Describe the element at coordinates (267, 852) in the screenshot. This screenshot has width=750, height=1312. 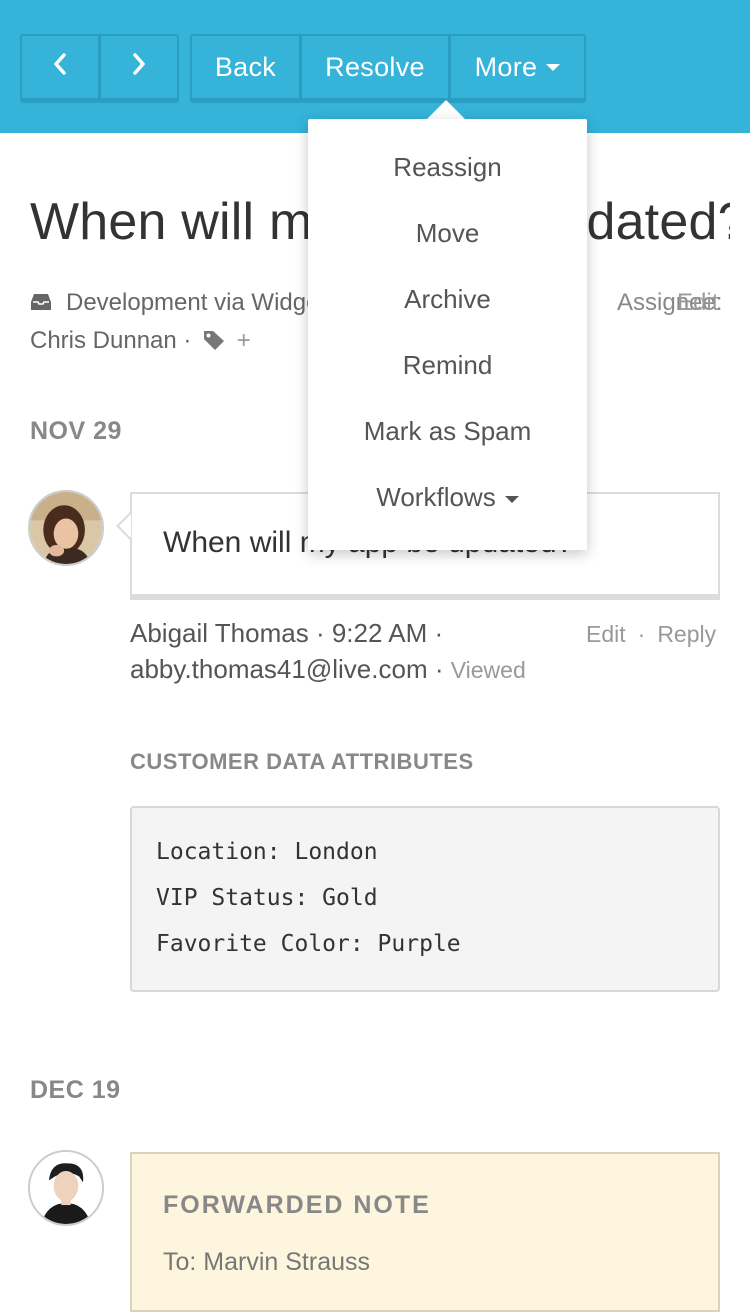
I see `customer-data-line: Location: London` at that location.